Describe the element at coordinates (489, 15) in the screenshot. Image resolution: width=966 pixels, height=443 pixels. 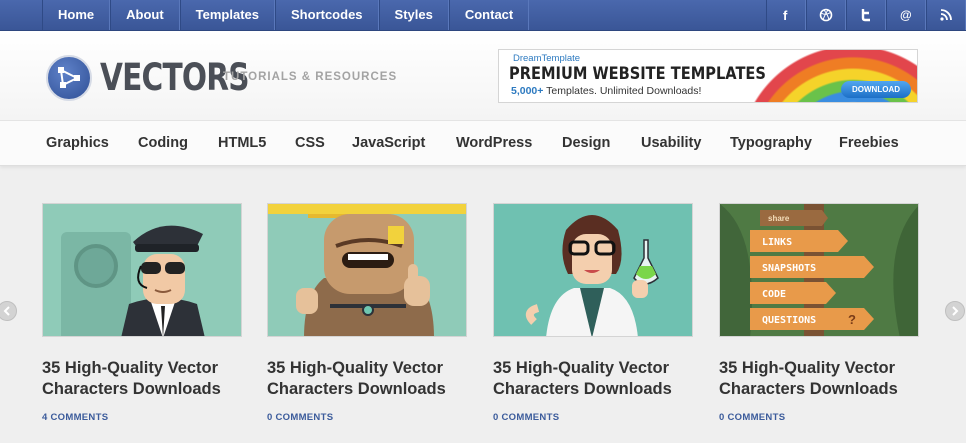
I see `top-nav-contact: Contact` at that location.